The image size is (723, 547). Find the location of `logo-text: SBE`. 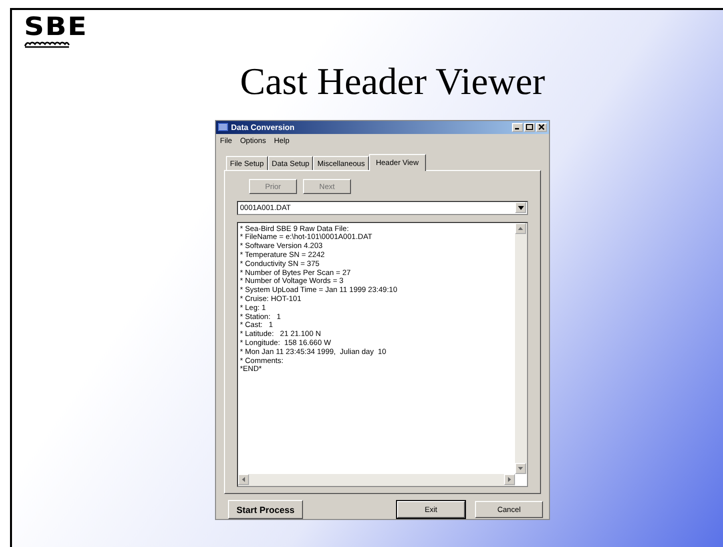

logo-text: SBE is located at coordinates (56, 27).